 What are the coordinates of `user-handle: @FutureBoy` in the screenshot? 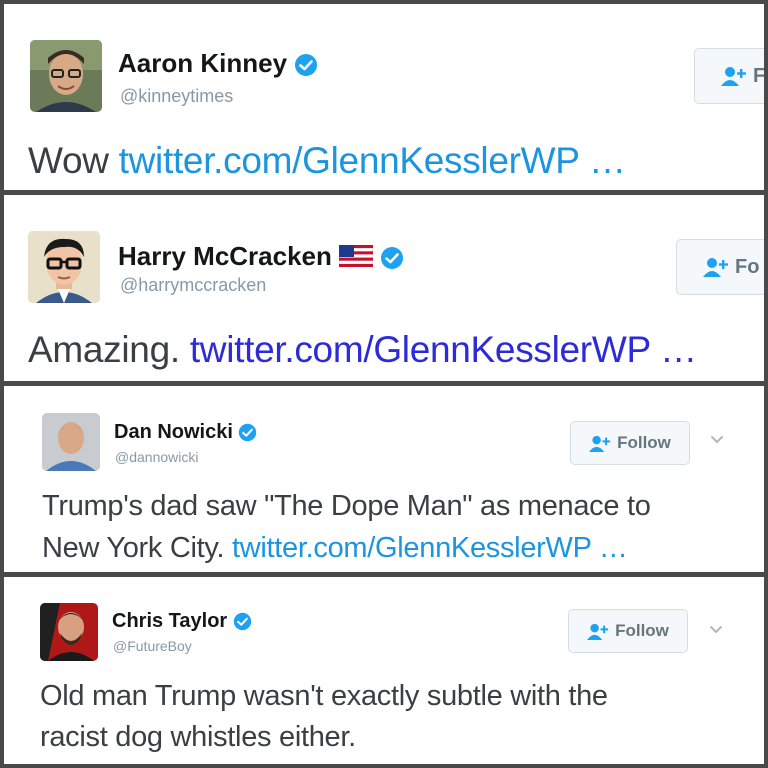 It's located at (152, 646).